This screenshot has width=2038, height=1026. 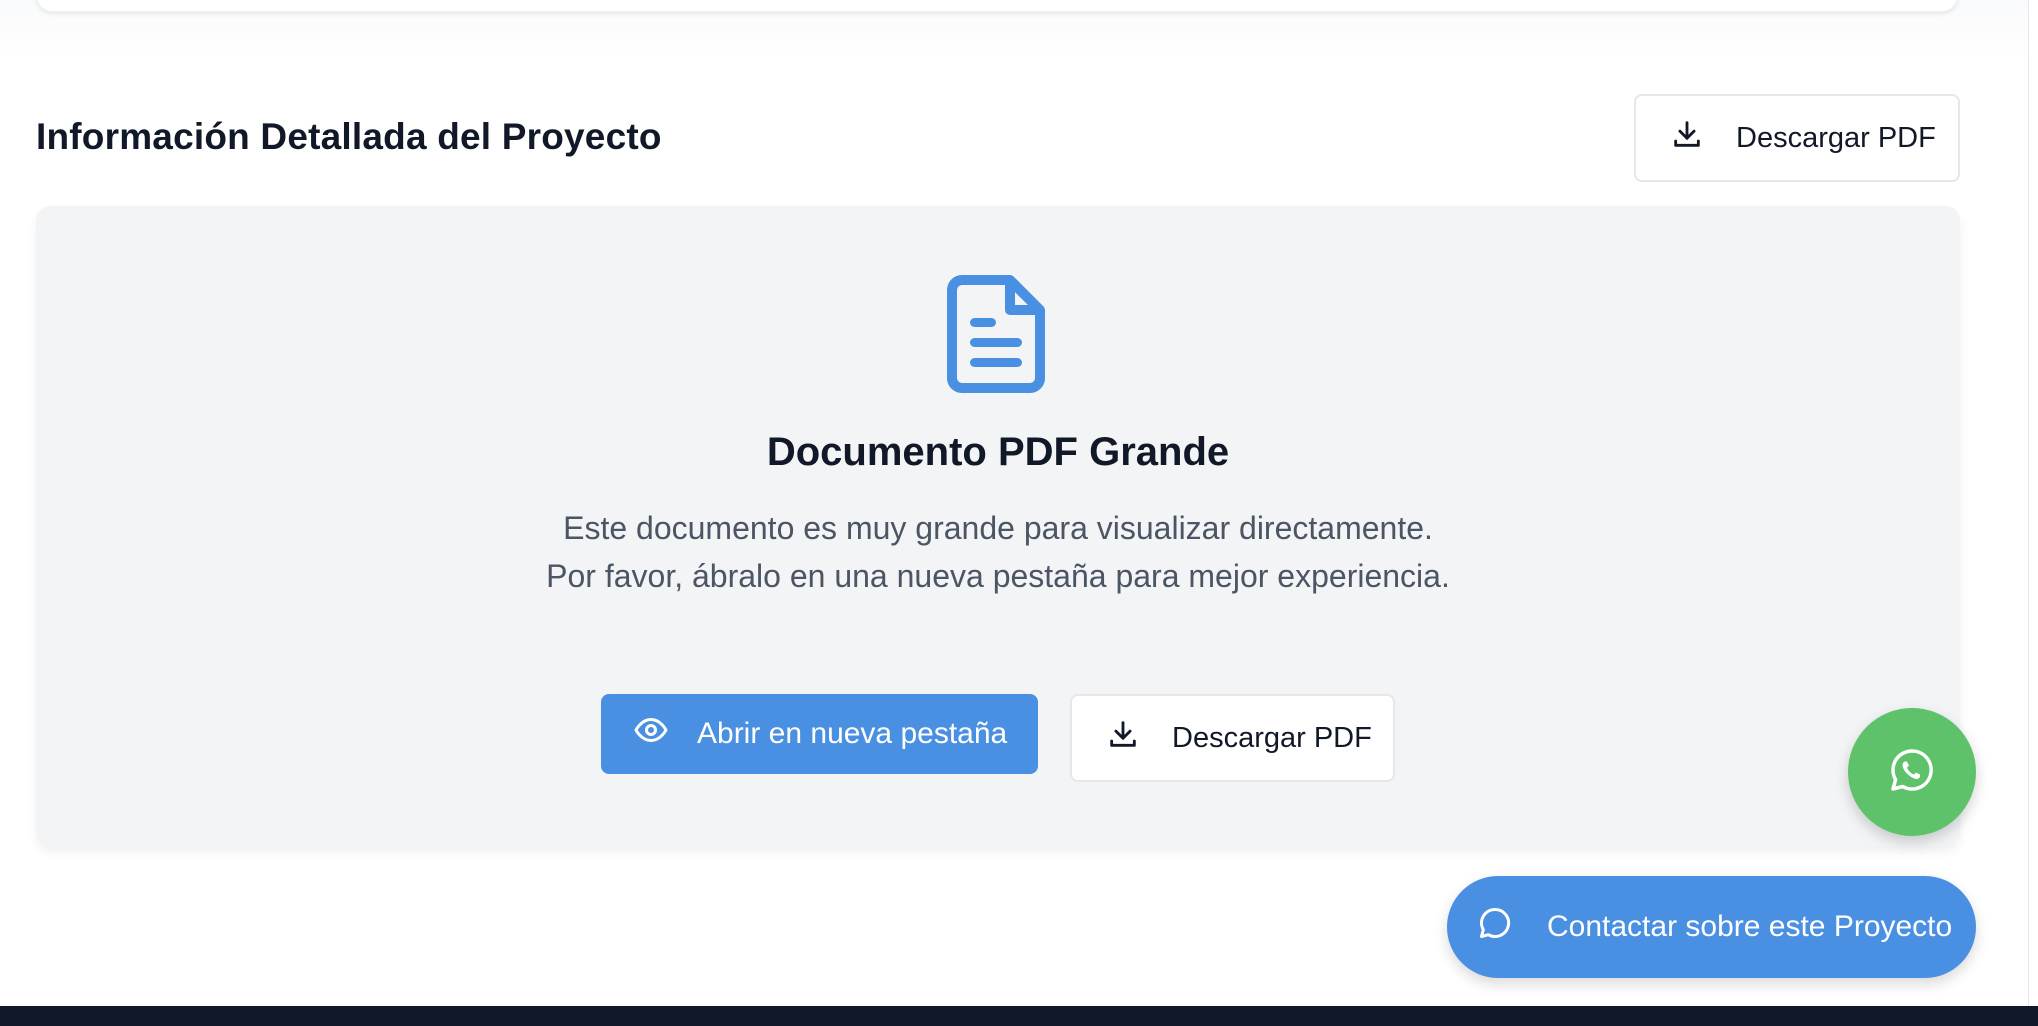 What do you see at coordinates (1272, 737) in the screenshot?
I see `panel-download-label: Descargar PDF` at bounding box center [1272, 737].